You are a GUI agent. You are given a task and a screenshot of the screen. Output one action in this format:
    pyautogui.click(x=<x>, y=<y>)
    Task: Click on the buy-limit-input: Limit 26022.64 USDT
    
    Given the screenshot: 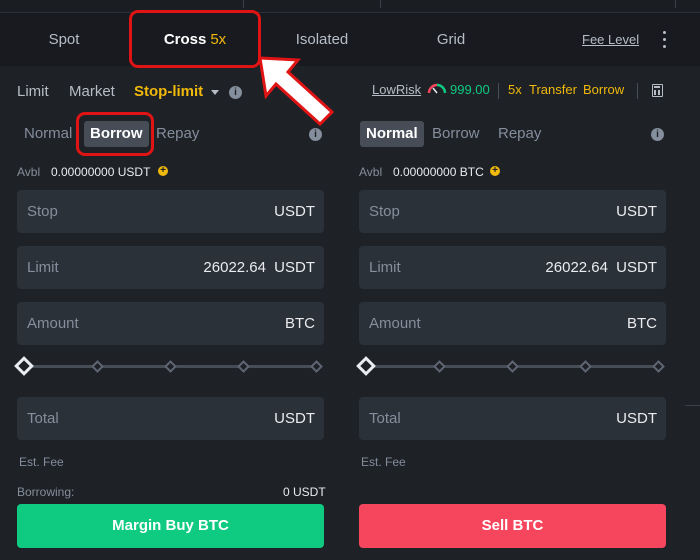 What is the action you would take?
    pyautogui.click(x=170, y=267)
    